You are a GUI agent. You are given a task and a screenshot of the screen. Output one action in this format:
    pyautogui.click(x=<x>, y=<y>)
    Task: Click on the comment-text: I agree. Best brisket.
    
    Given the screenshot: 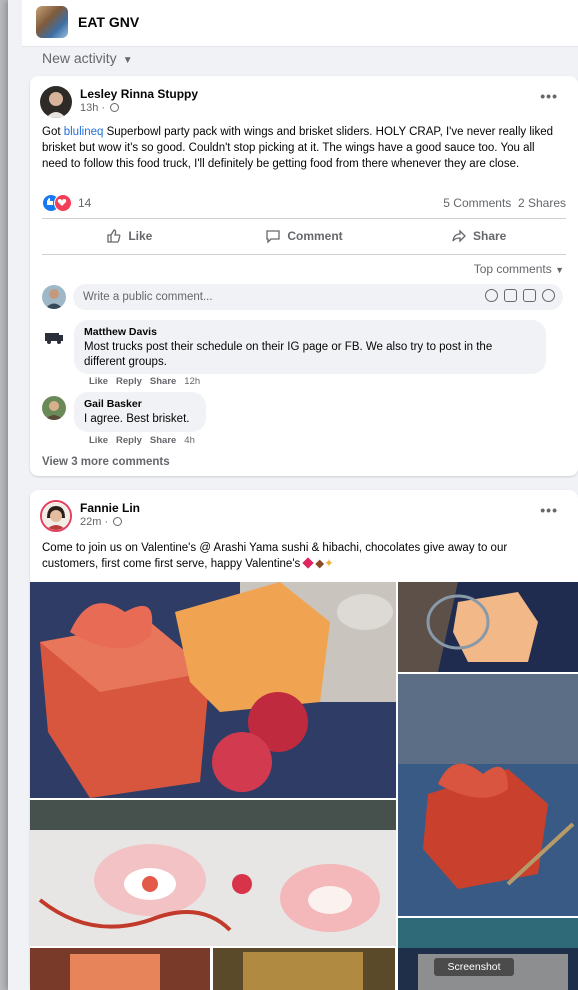 What is the action you would take?
    pyautogui.click(x=137, y=419)
    